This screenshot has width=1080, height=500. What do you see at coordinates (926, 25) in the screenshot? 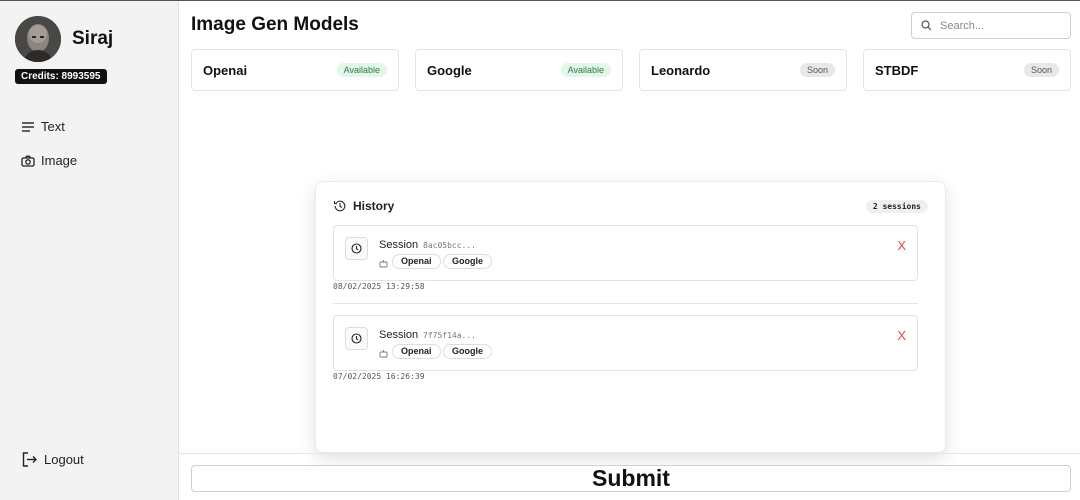
I see `search-icon` at bounding box center [926, 25].